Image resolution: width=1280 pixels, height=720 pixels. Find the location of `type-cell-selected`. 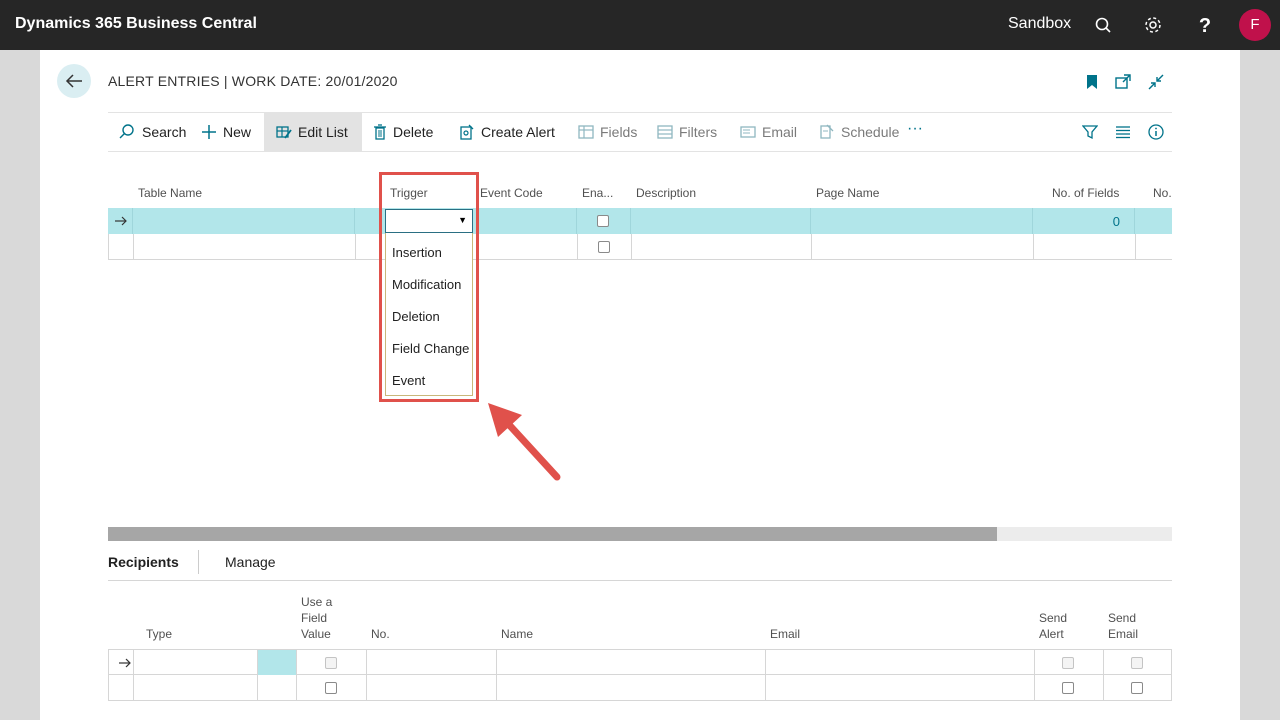

type-cell-selected is located at coordinates (277, 662).